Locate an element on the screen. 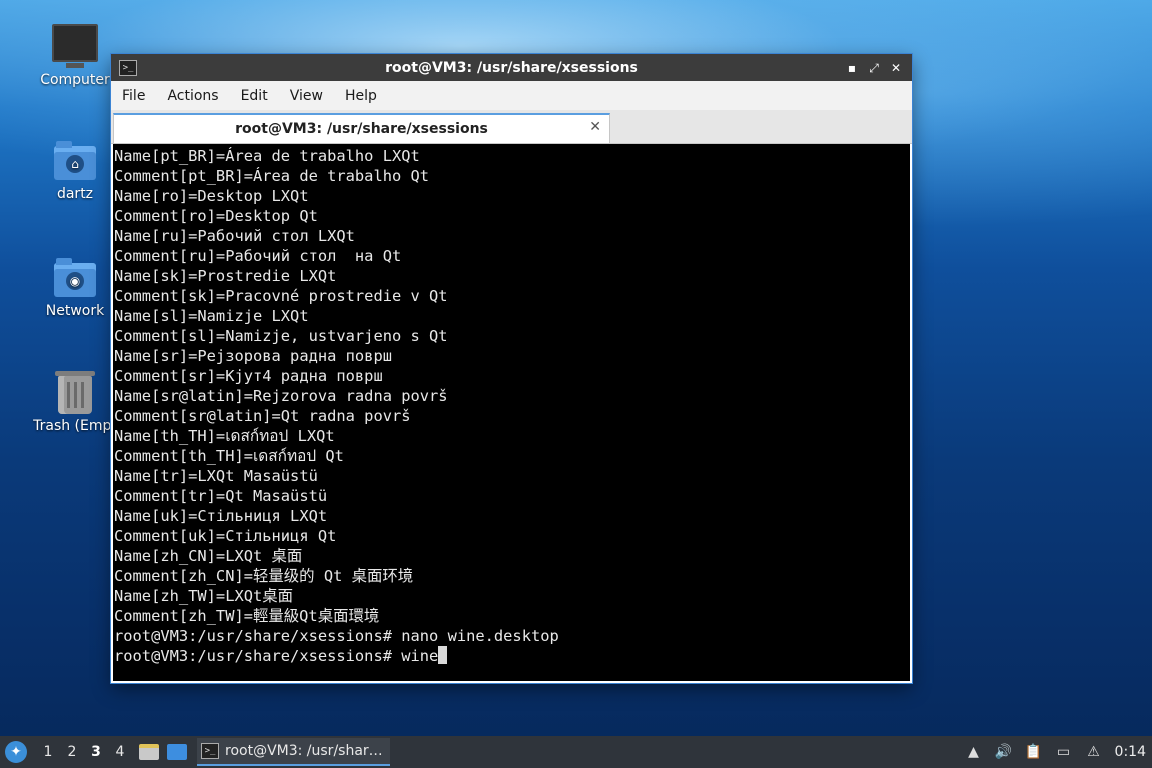 This screenshot has width=1152, height=768. desktop-icon-home: ⌂ dartz is located at coordinates (75, 171).